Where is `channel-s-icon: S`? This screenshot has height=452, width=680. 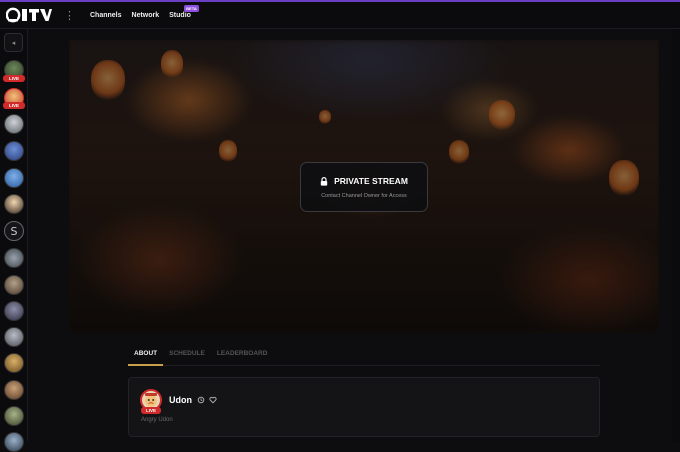
channel-s-icon: S is located at coordinates (14, 231).